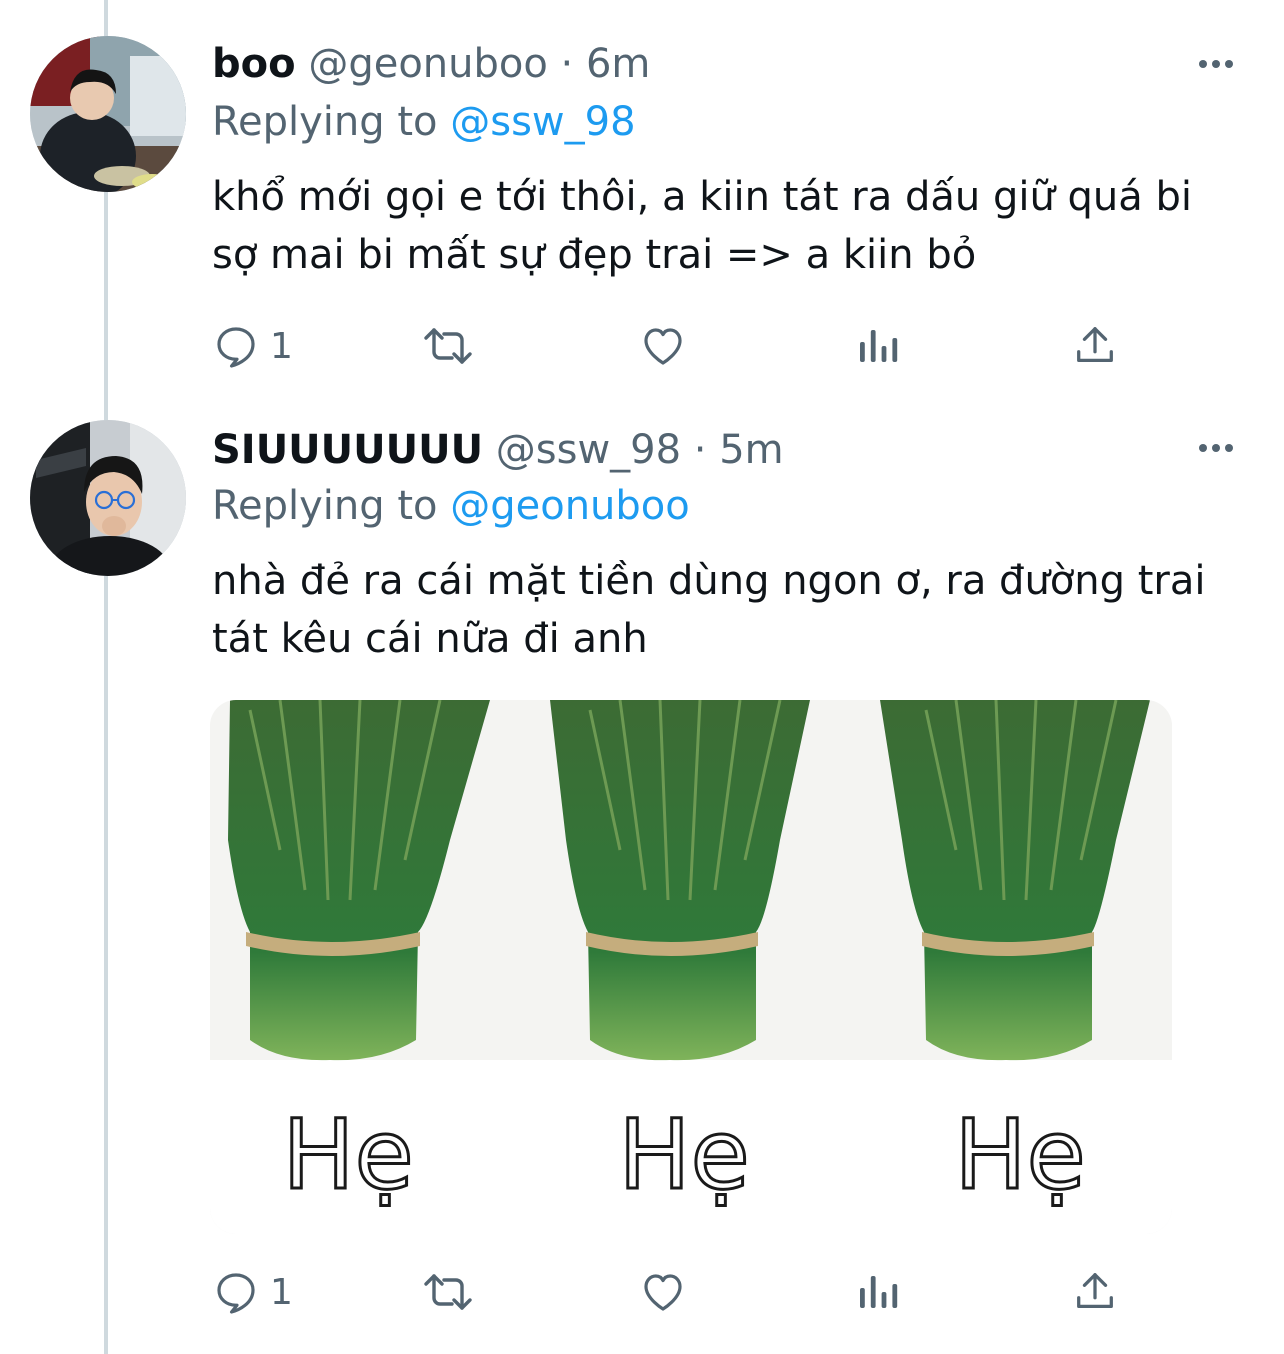 This screenshot has height=1354, width=1284. I want to click on display-name: boo, so click(254, 64).